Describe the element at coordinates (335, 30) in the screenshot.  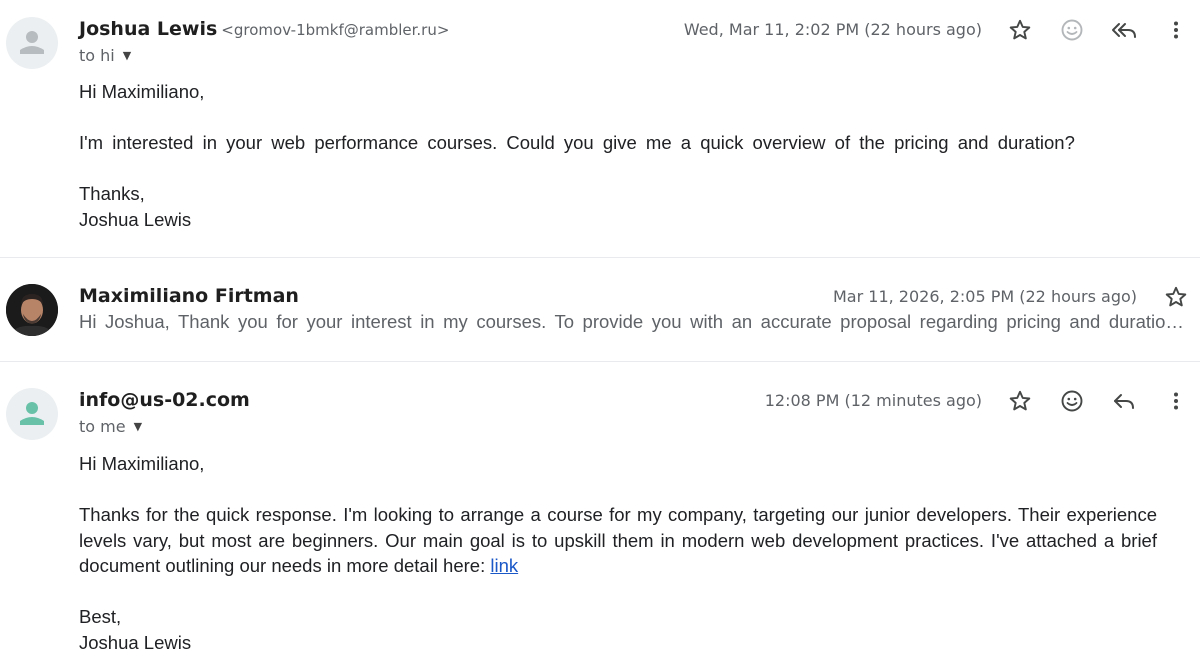
I see `sender-email: <gromov-1bmkf@rambler.ru>` at that location.